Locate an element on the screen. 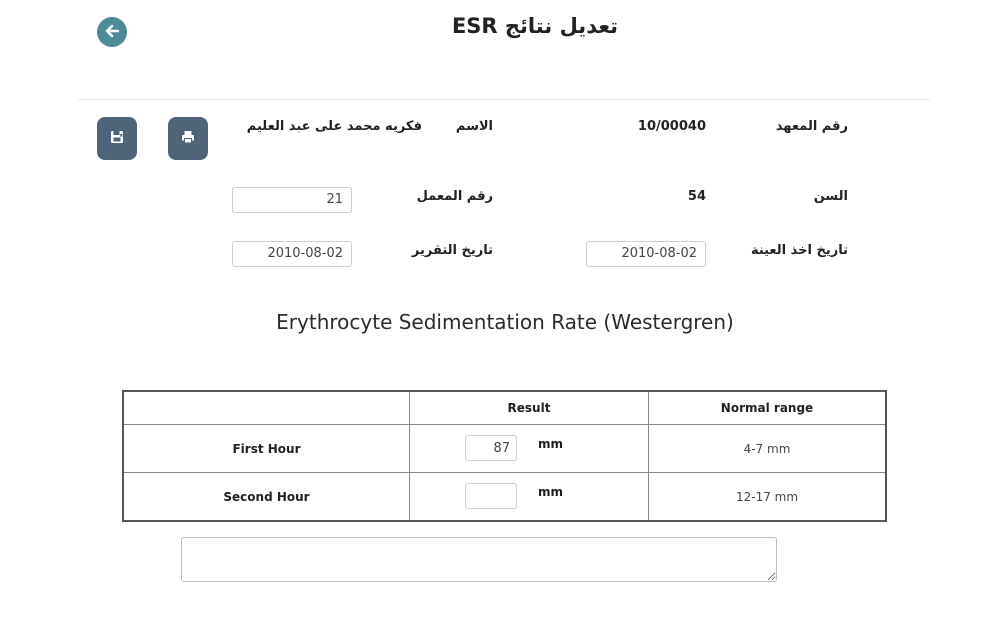  print-icon is located at coordinates (188, 138).